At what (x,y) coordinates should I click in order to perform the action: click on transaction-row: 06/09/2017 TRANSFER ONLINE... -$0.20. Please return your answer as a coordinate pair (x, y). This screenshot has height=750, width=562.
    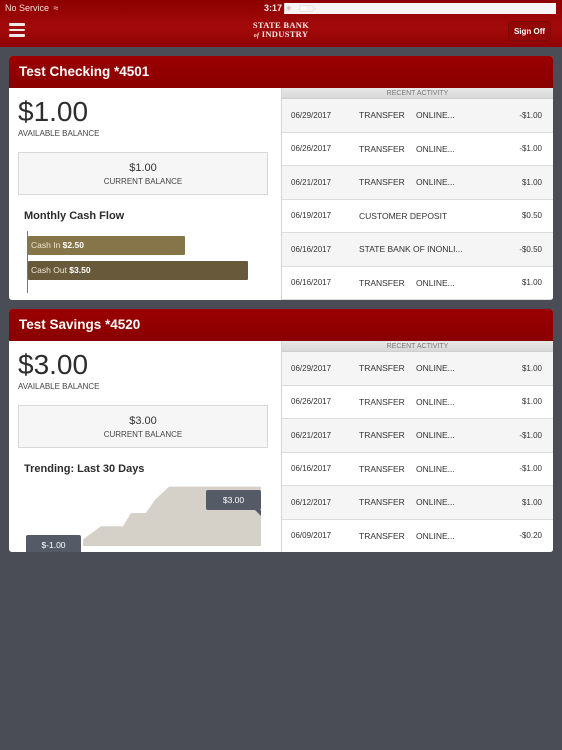
    Looking at the image, I should click on (417, 535).